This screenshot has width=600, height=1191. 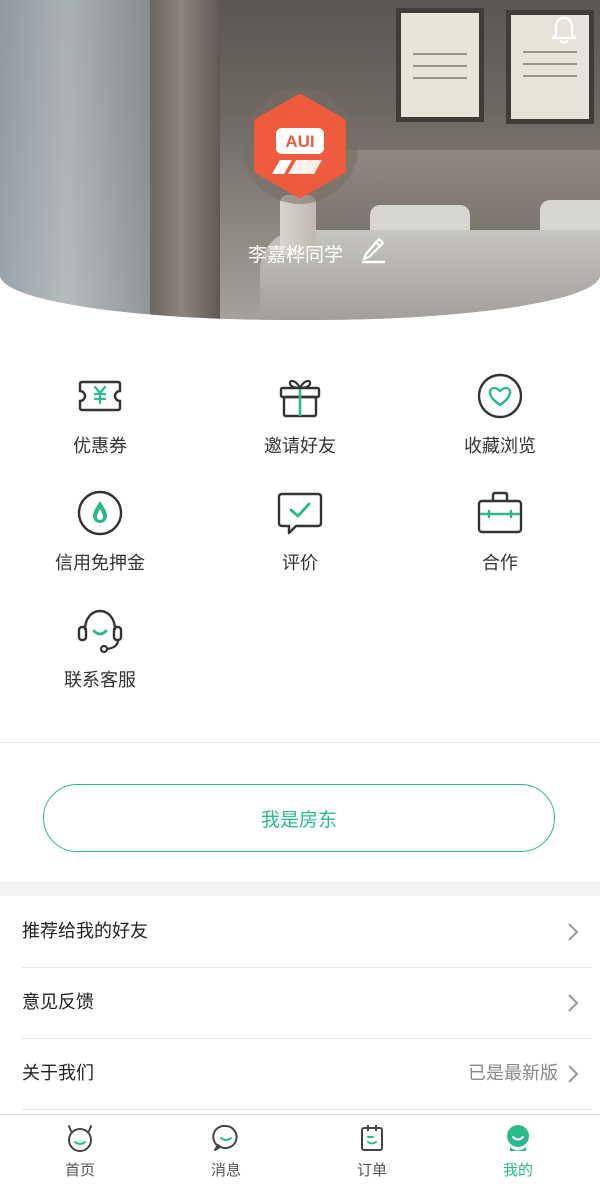 What do you see at coordinates (300, 889) in the screenshot?
I see `section-gap` at bounding box center [300, 889].